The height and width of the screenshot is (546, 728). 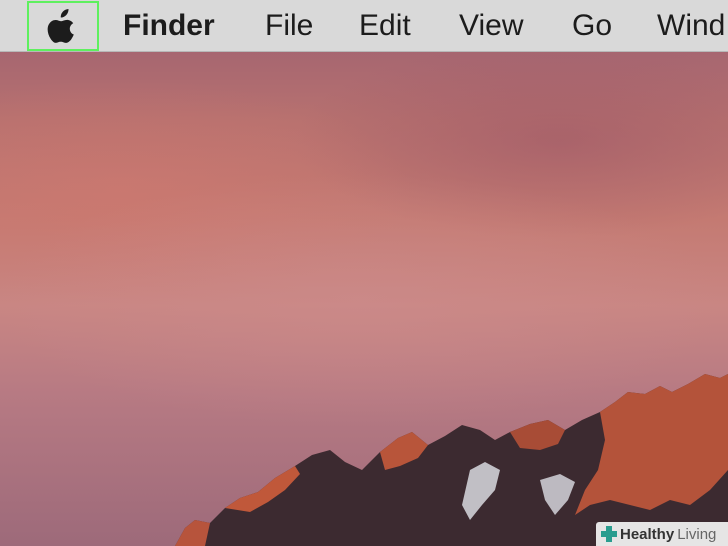 What do you see at coordinates (691, 26) in the screenshot?
I see `menu-window: Wind` at bounding box center [691, 26].